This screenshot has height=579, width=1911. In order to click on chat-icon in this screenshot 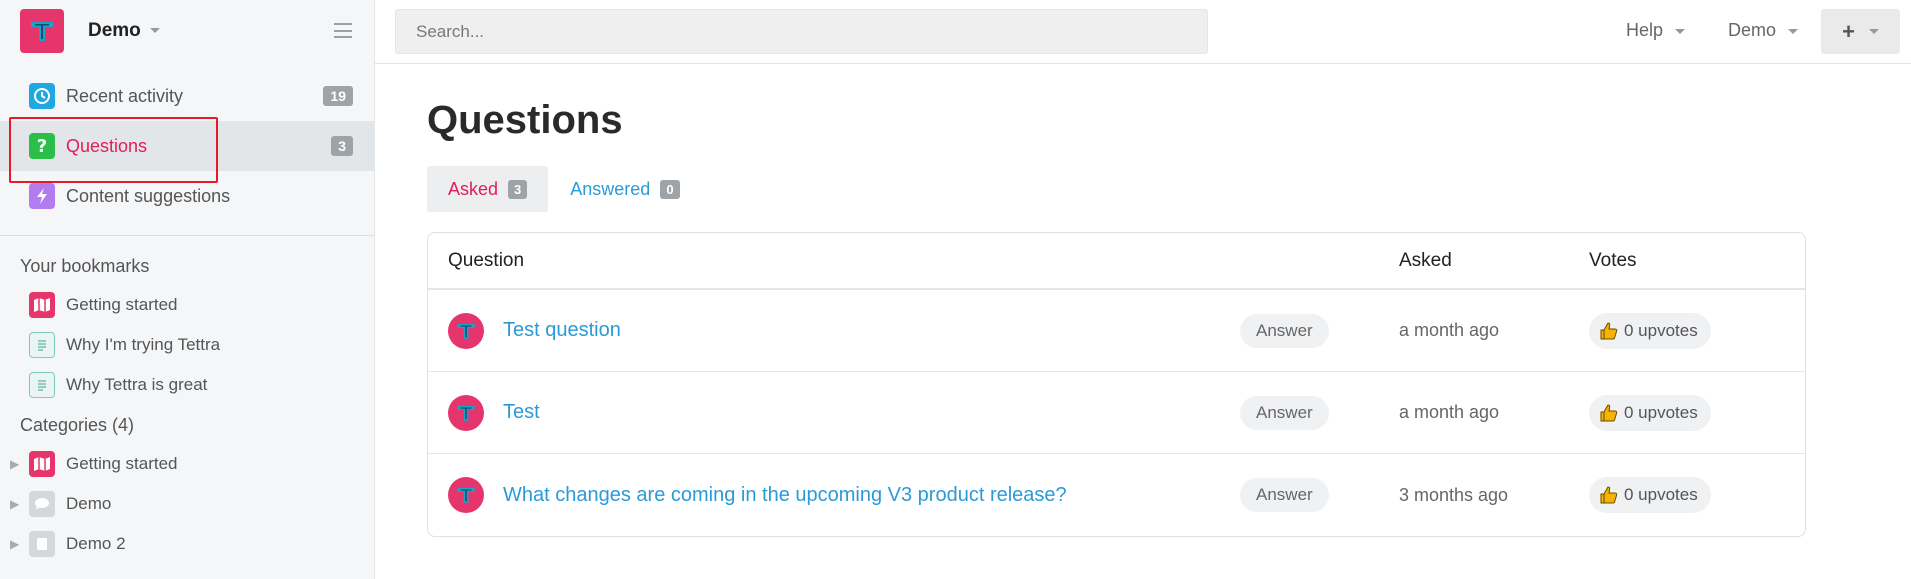, I will do `click(42, 504)`.